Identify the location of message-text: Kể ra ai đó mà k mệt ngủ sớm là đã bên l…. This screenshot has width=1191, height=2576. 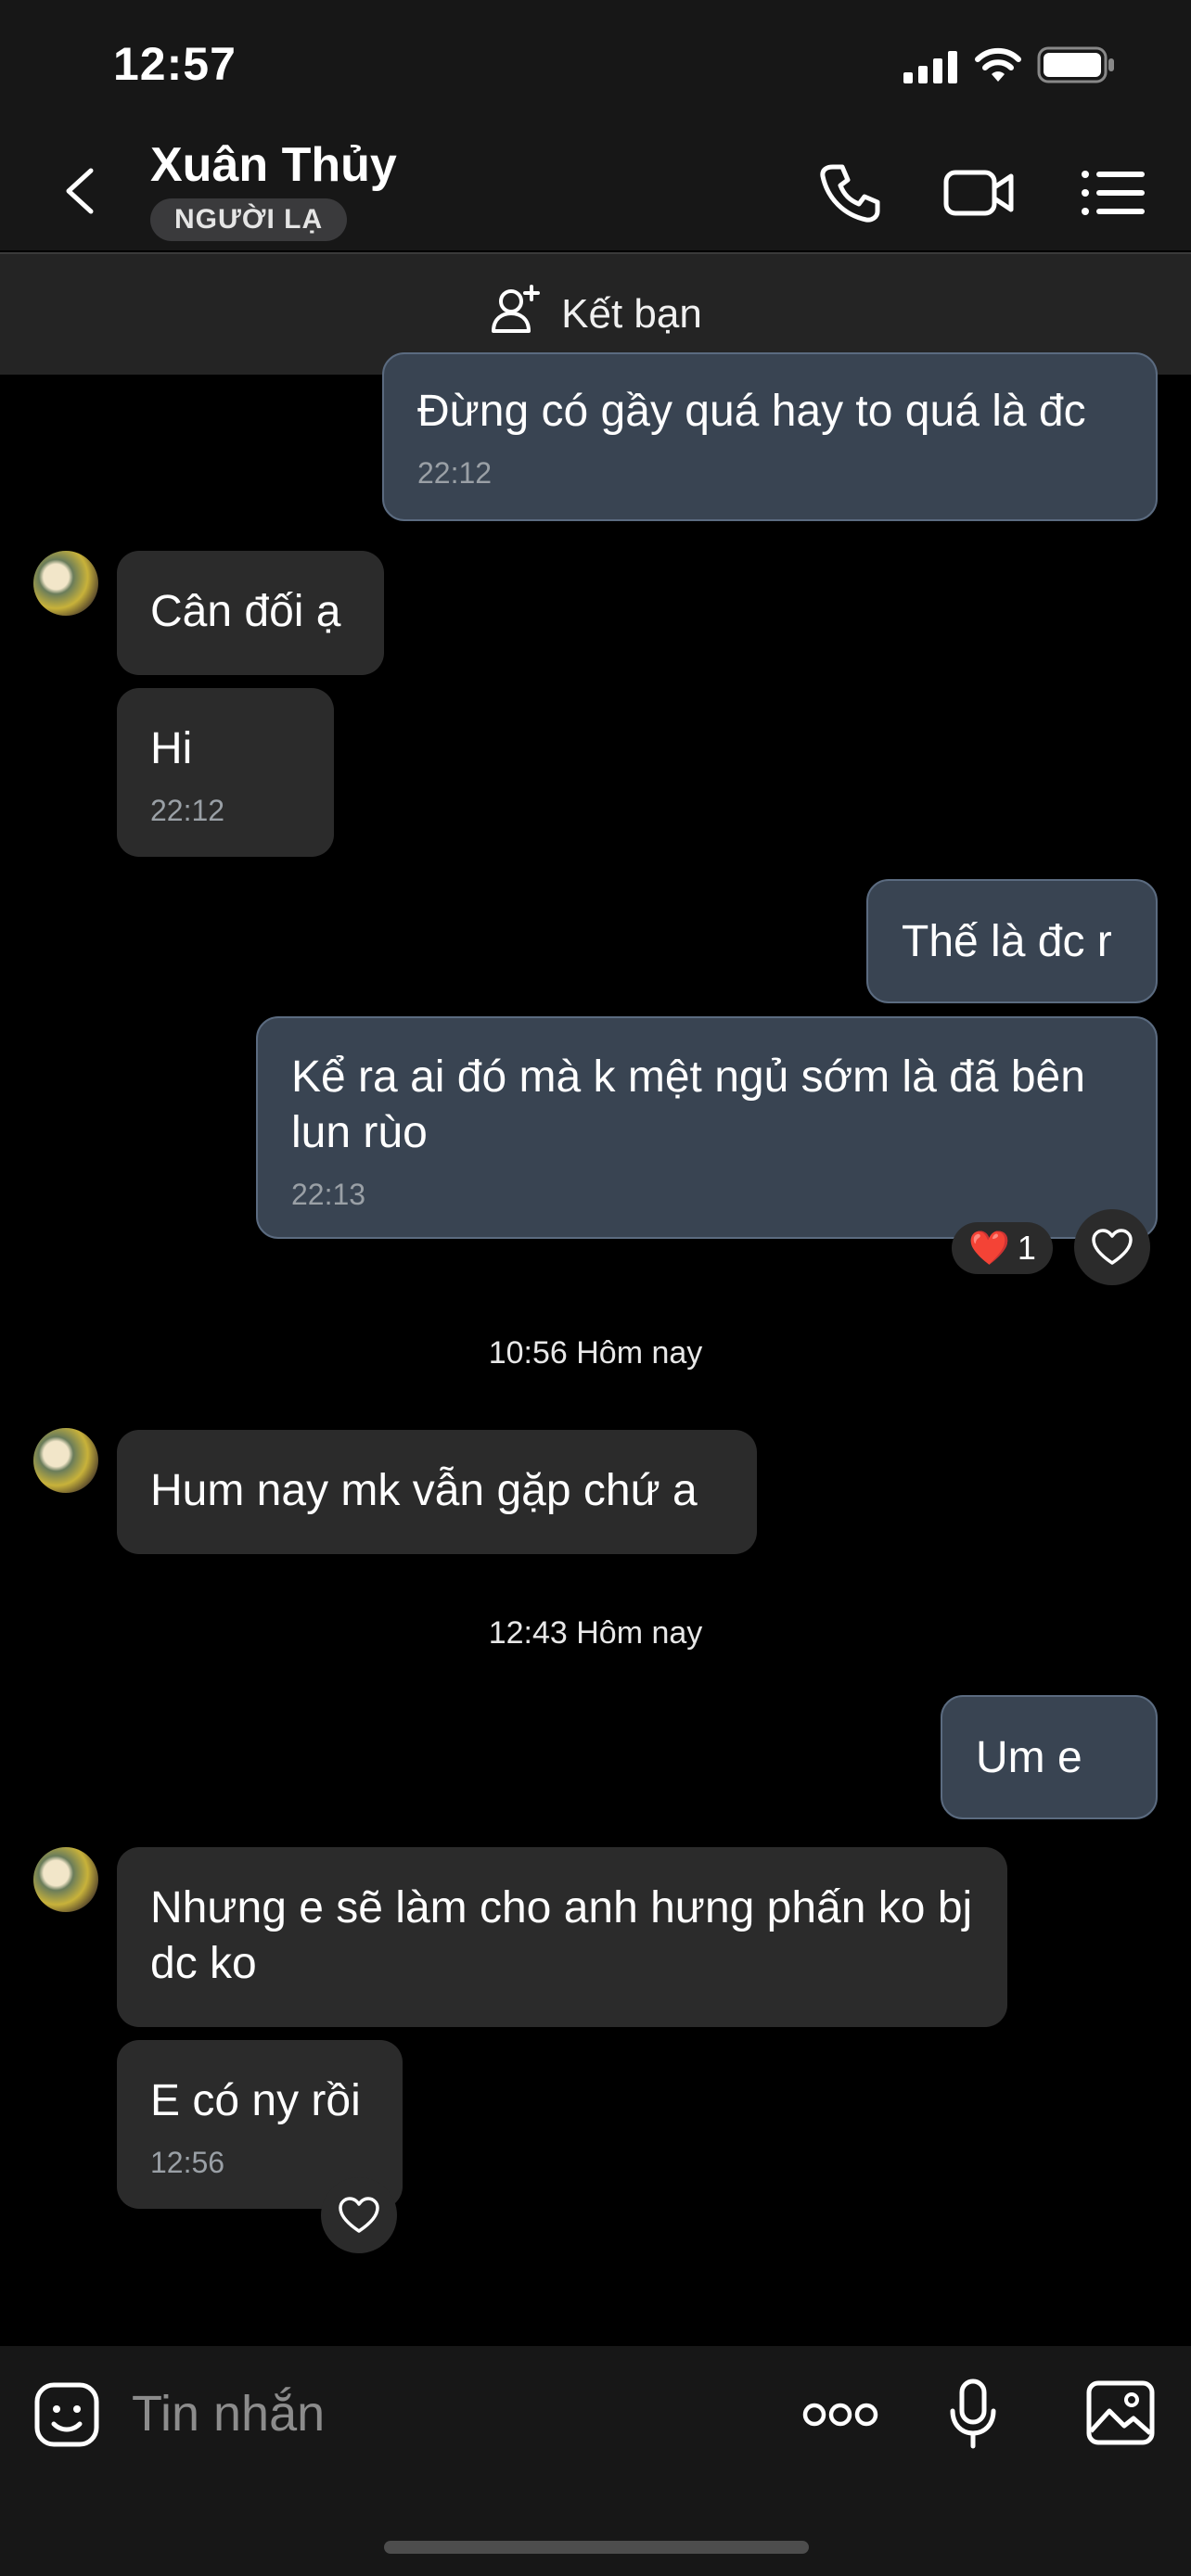
(688, 1104).